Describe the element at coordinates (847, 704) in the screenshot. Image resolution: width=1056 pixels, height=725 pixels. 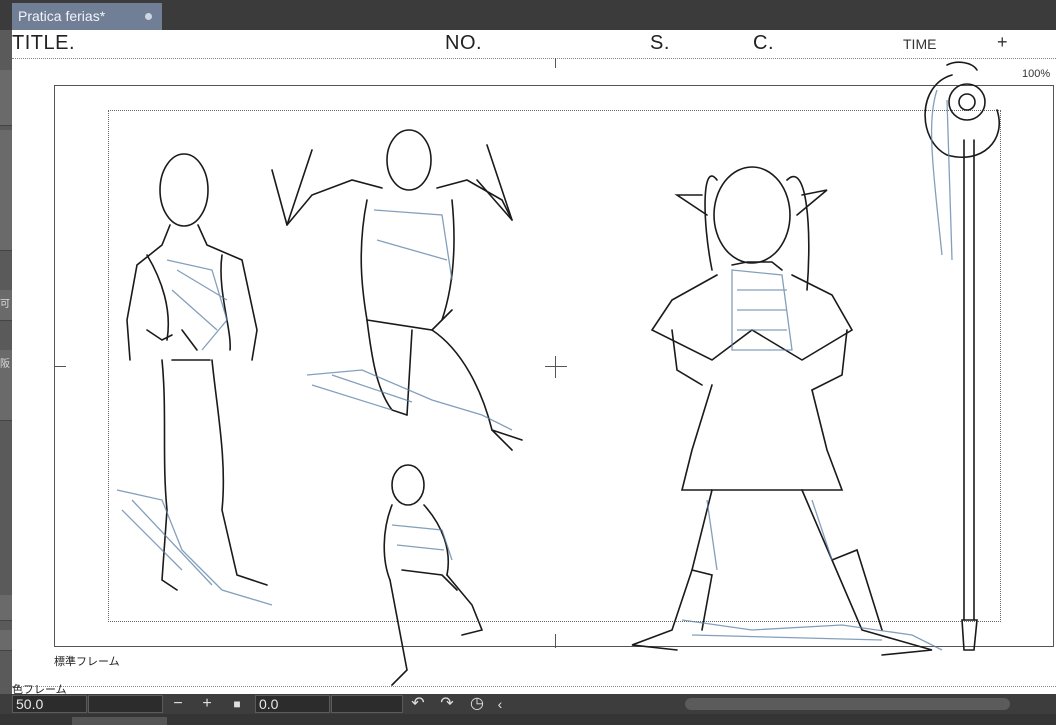
I see `horizontal-scrollbar` at that location.